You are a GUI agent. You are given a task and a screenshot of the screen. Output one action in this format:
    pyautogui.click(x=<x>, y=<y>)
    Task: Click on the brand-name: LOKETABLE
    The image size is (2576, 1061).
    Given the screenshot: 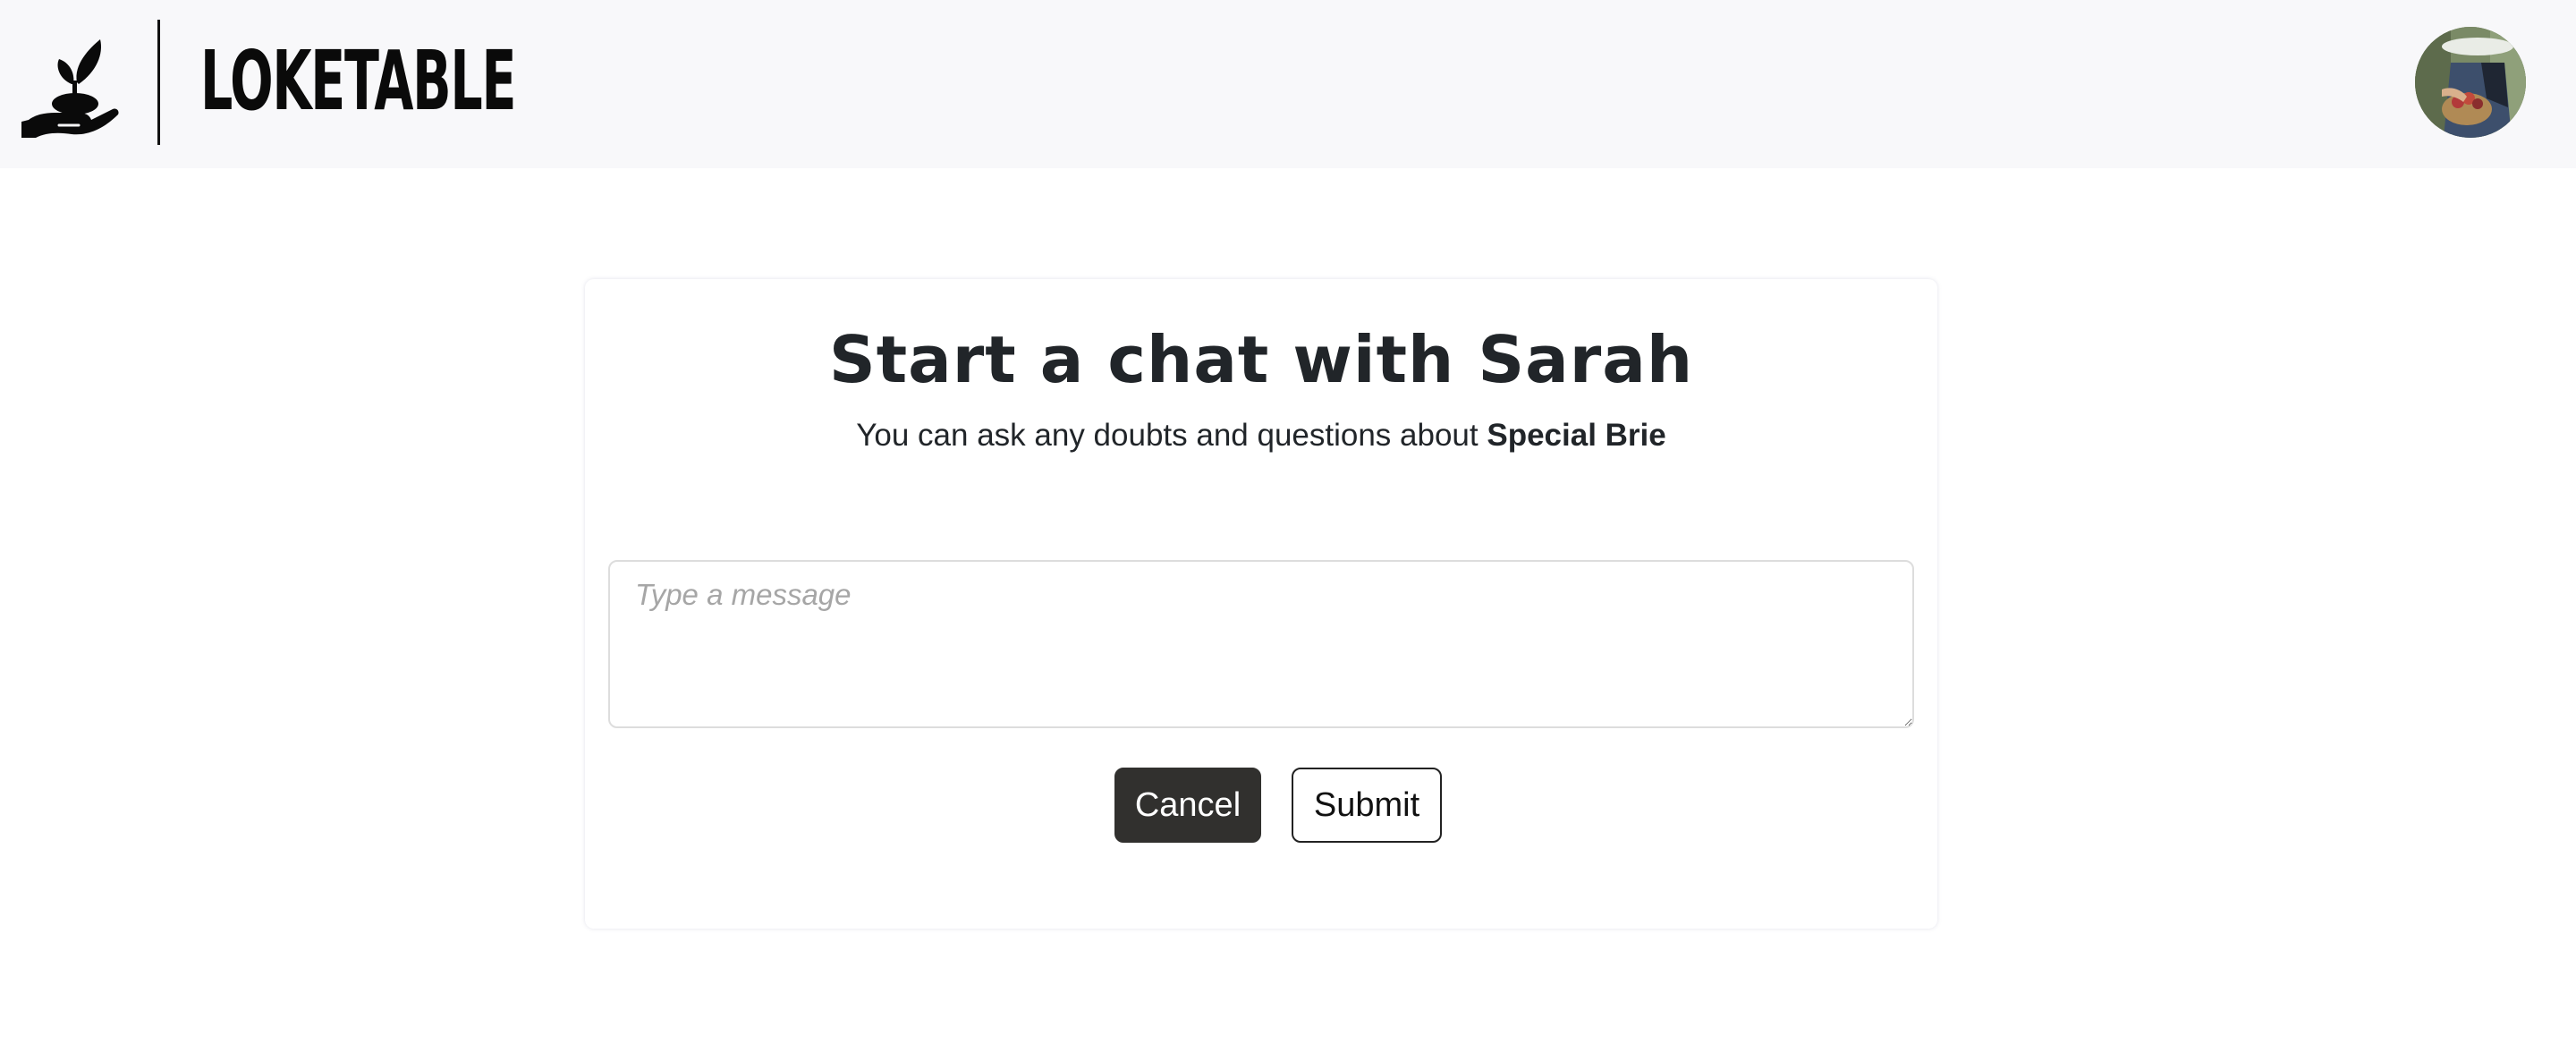 What is the action you would take?
    pyautogui.click(x=358, y=81)
    